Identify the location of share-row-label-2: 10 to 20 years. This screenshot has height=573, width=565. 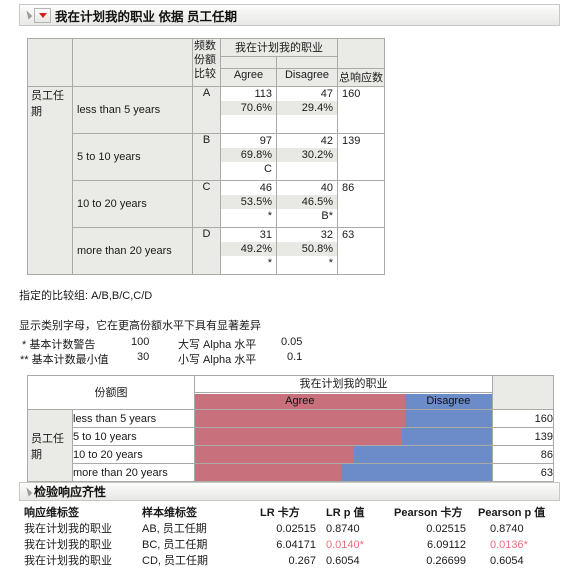
(133, 454).